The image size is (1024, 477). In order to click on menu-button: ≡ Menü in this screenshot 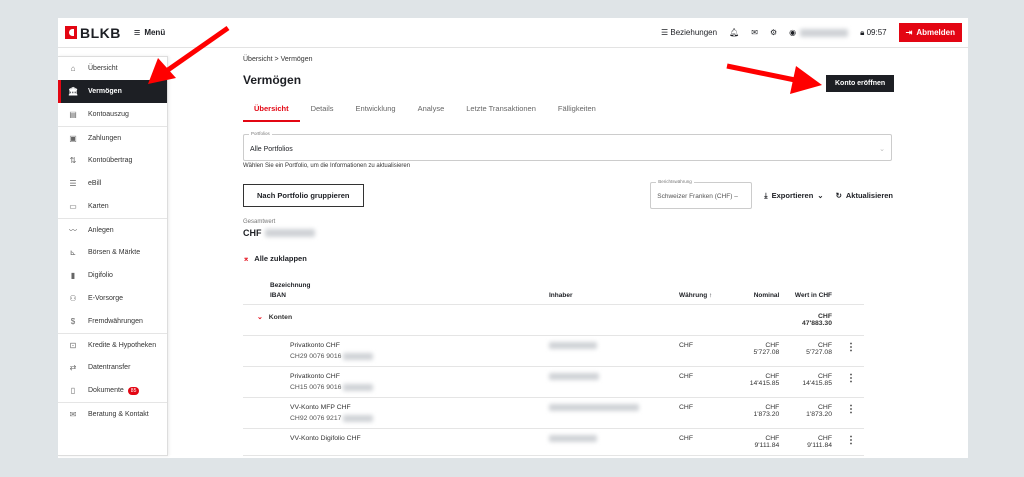, I will do `click(149, 33)`.